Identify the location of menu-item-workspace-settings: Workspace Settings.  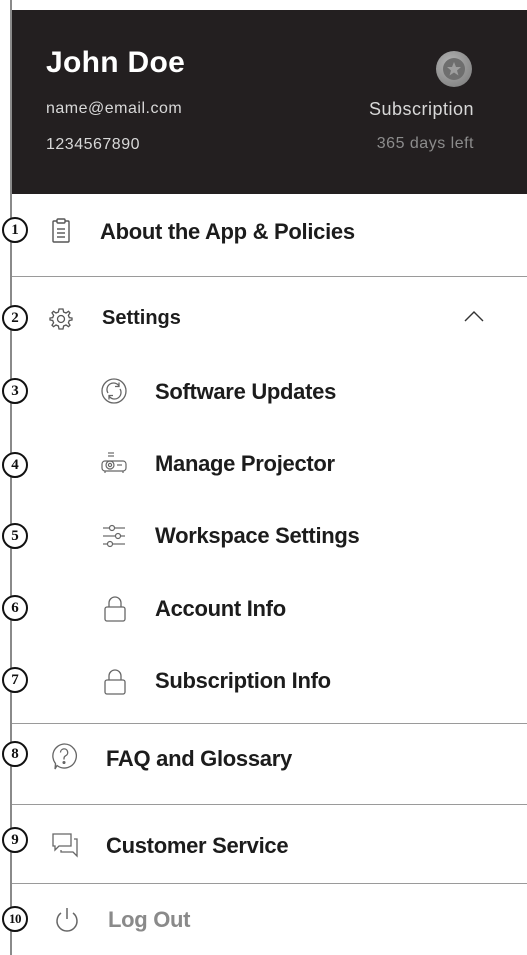
(269, 536).